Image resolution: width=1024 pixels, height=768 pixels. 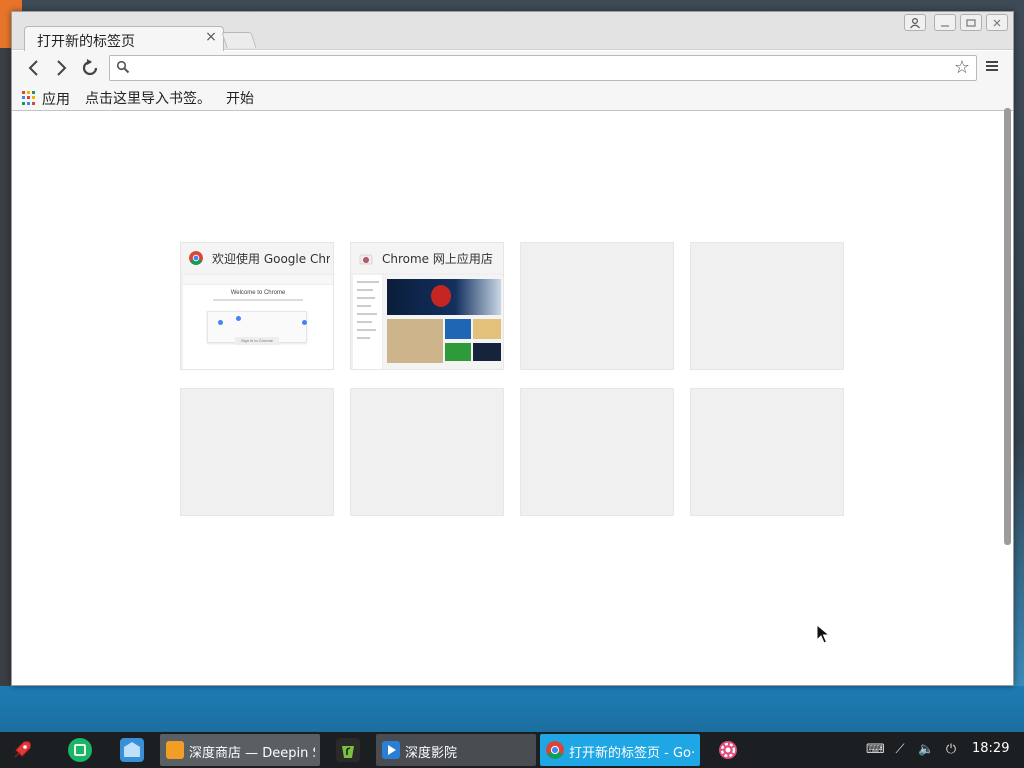 I want to click on taskbar-window-deepin-movie: 深度影院, so click(x=456, y=750).